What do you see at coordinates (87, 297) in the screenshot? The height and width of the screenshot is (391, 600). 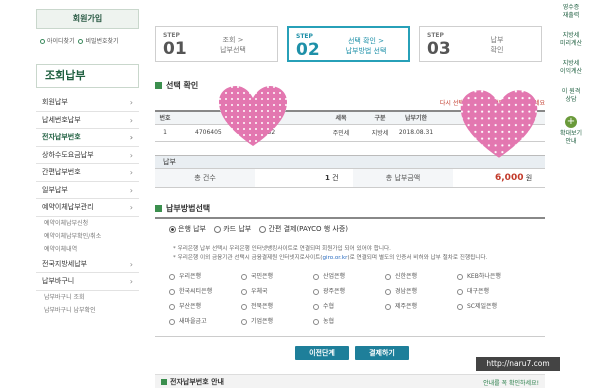 I see `sidebar-subitem: 납부바구니 조회` at bounding box center [87, 297].